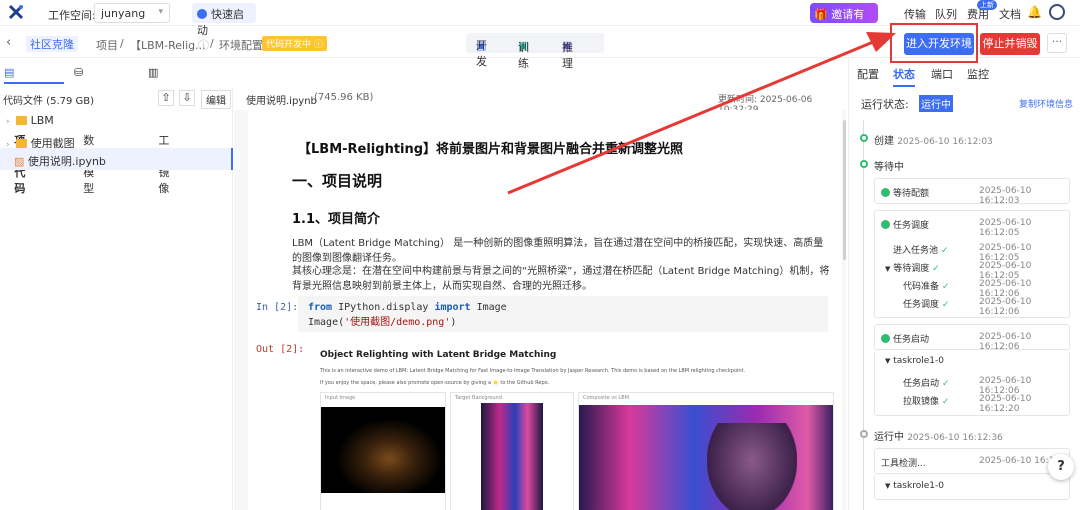 The height and width of the screenshot is (510, 1080). Describe the element at coordinates (978, 74) in the screenshot. I see `tab-monitor: 监控` at that location.